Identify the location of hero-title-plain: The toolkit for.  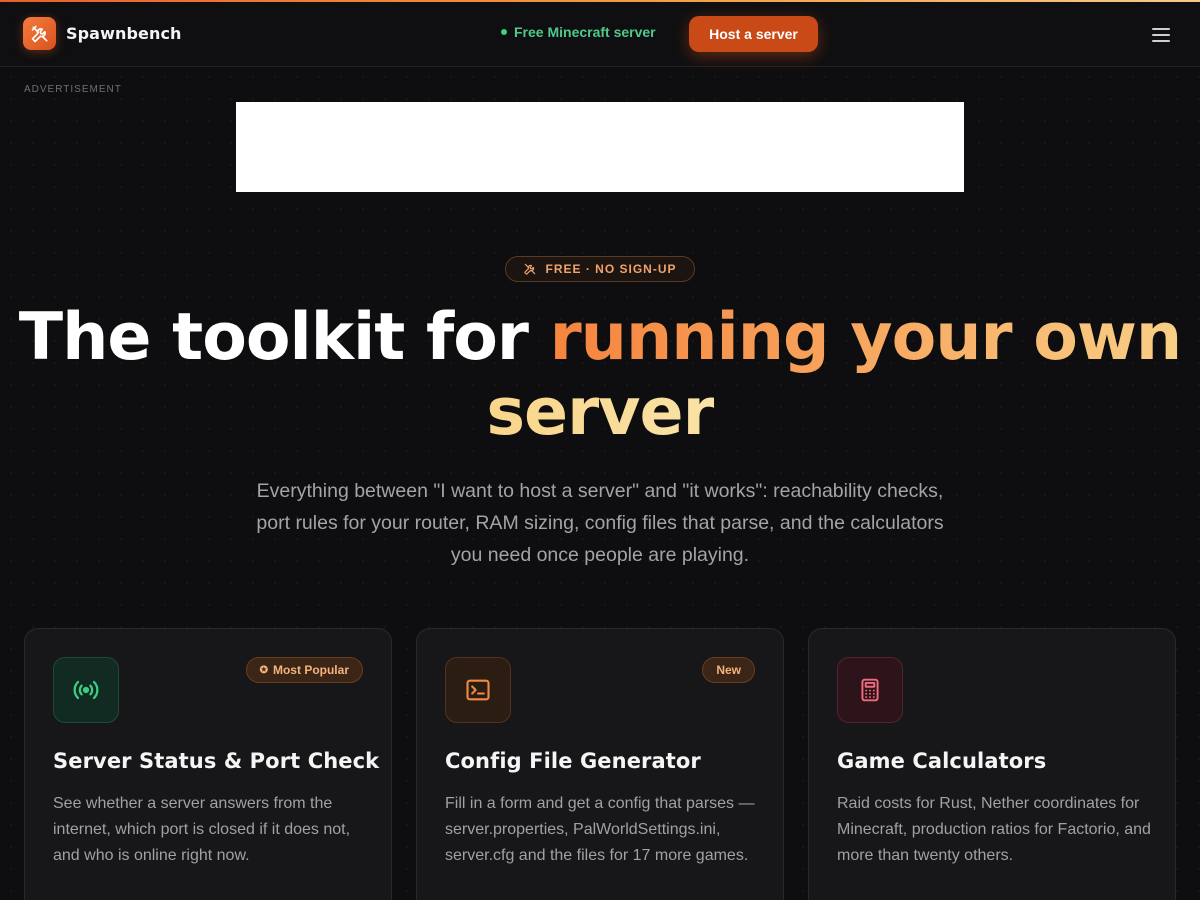
(284, 337).